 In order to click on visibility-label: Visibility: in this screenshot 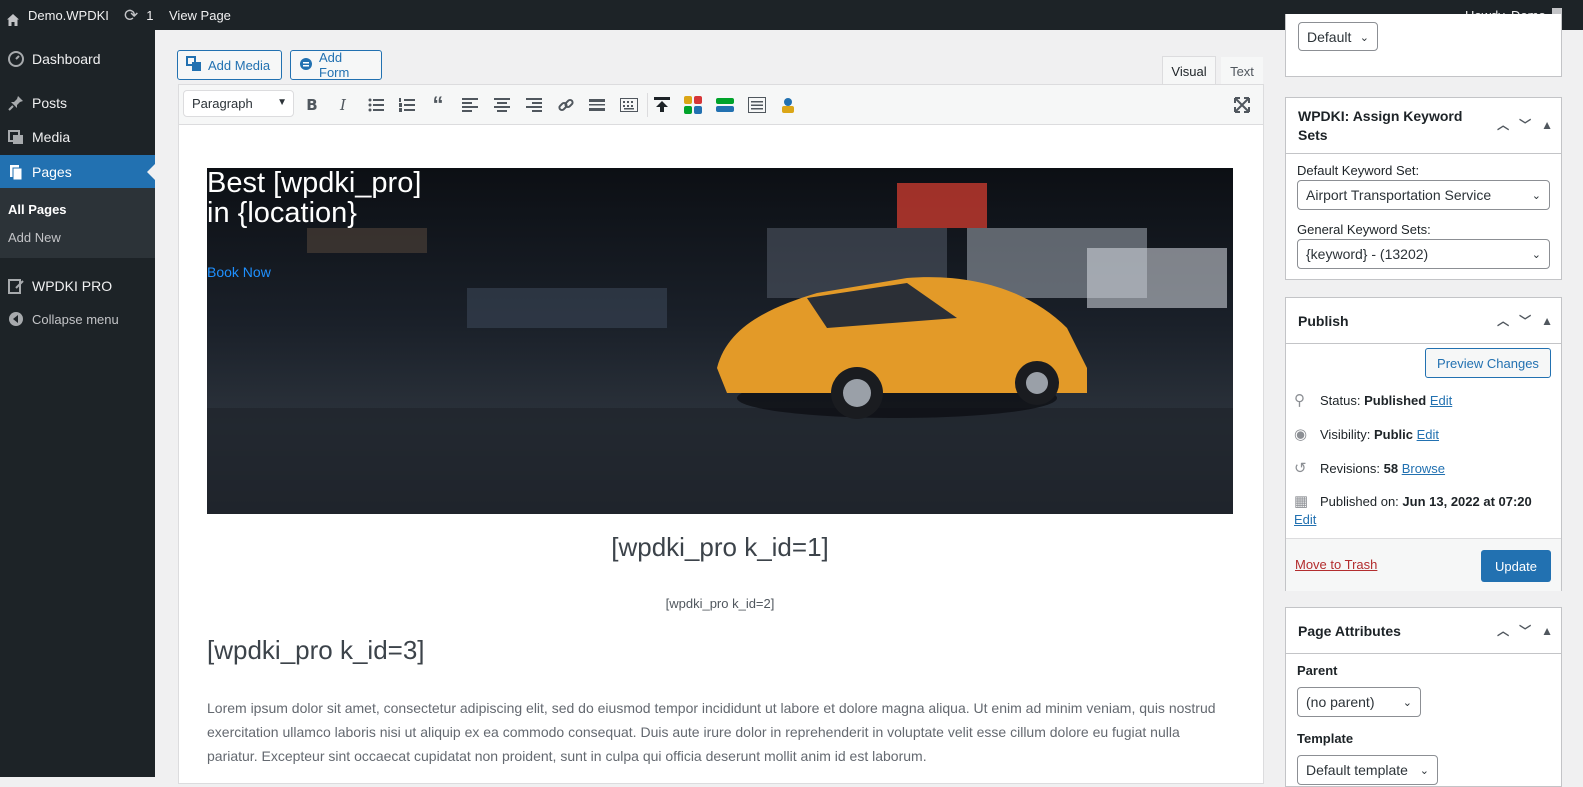, I will do `click(1345, 434)`.